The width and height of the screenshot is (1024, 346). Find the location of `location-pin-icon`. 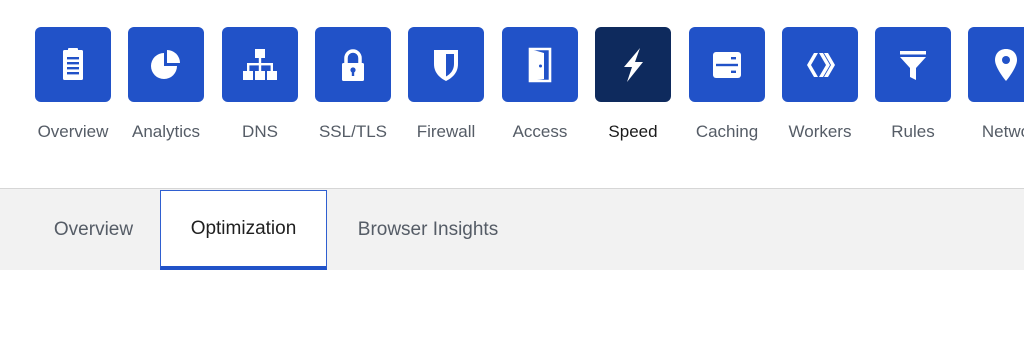

location-pin-icon is located at coordinates (1006, 64).